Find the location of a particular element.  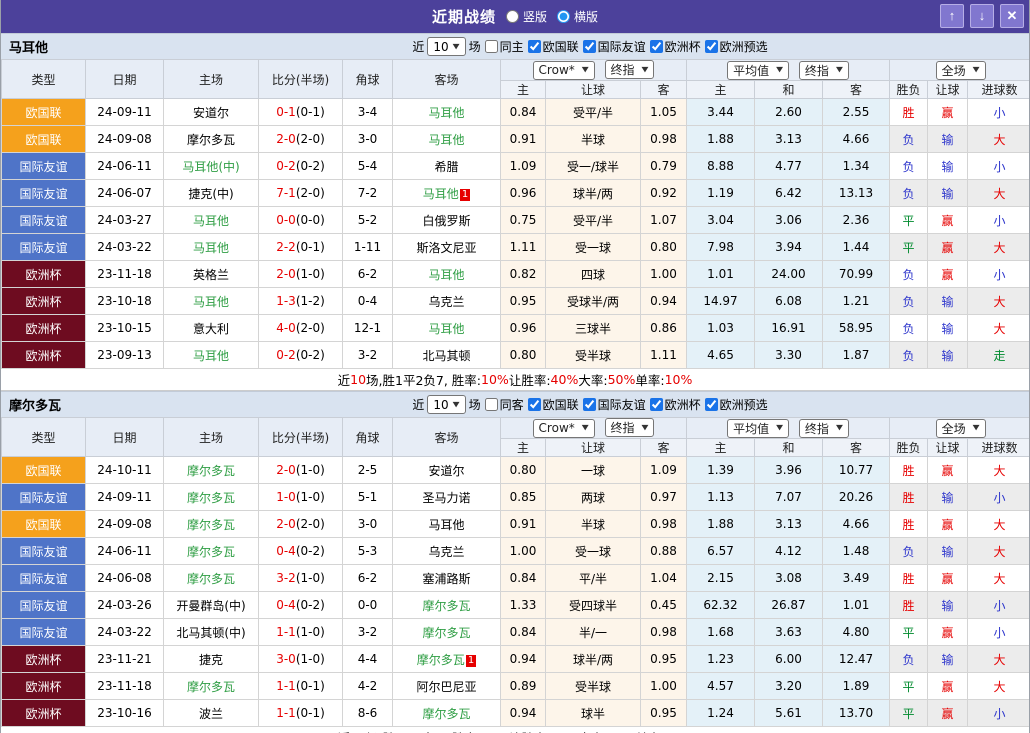

handicap-cell: 受平/半 is located at coordinates (593, 220).